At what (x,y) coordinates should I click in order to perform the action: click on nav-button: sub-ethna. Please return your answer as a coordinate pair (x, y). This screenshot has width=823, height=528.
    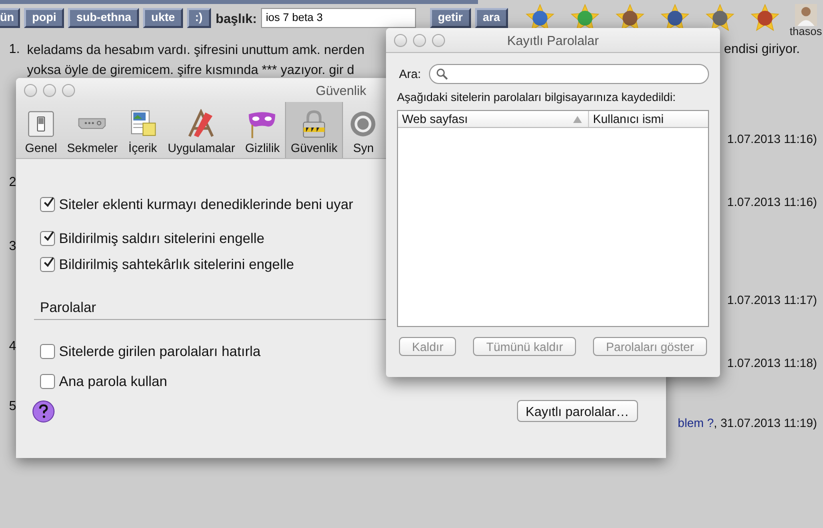
    Looking at the image, I should click on (104, 18).